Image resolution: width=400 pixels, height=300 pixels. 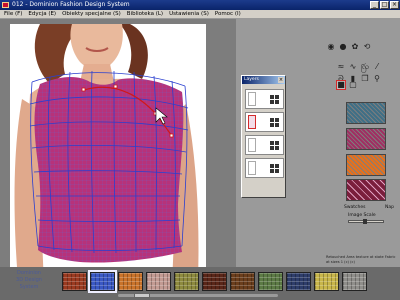 I want to click on window-title: 012 - Dominion Fashion Design System, so click(x=71, y=4).